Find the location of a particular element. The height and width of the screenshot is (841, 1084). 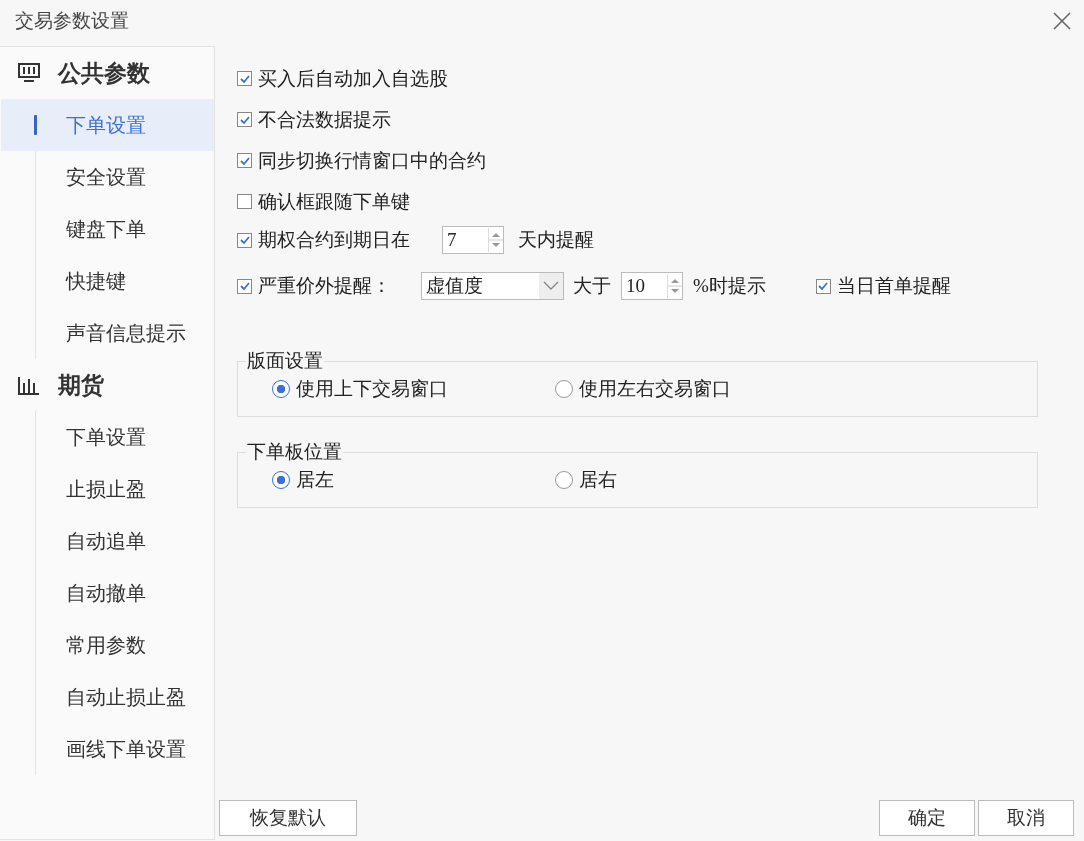

option-label: 同步切换行情窗口中的合约 is located at coordinates (372, 160).